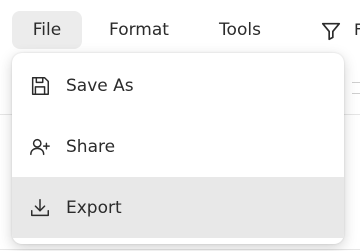  I want to click on menu-tab-file: File, so click(47, 30).